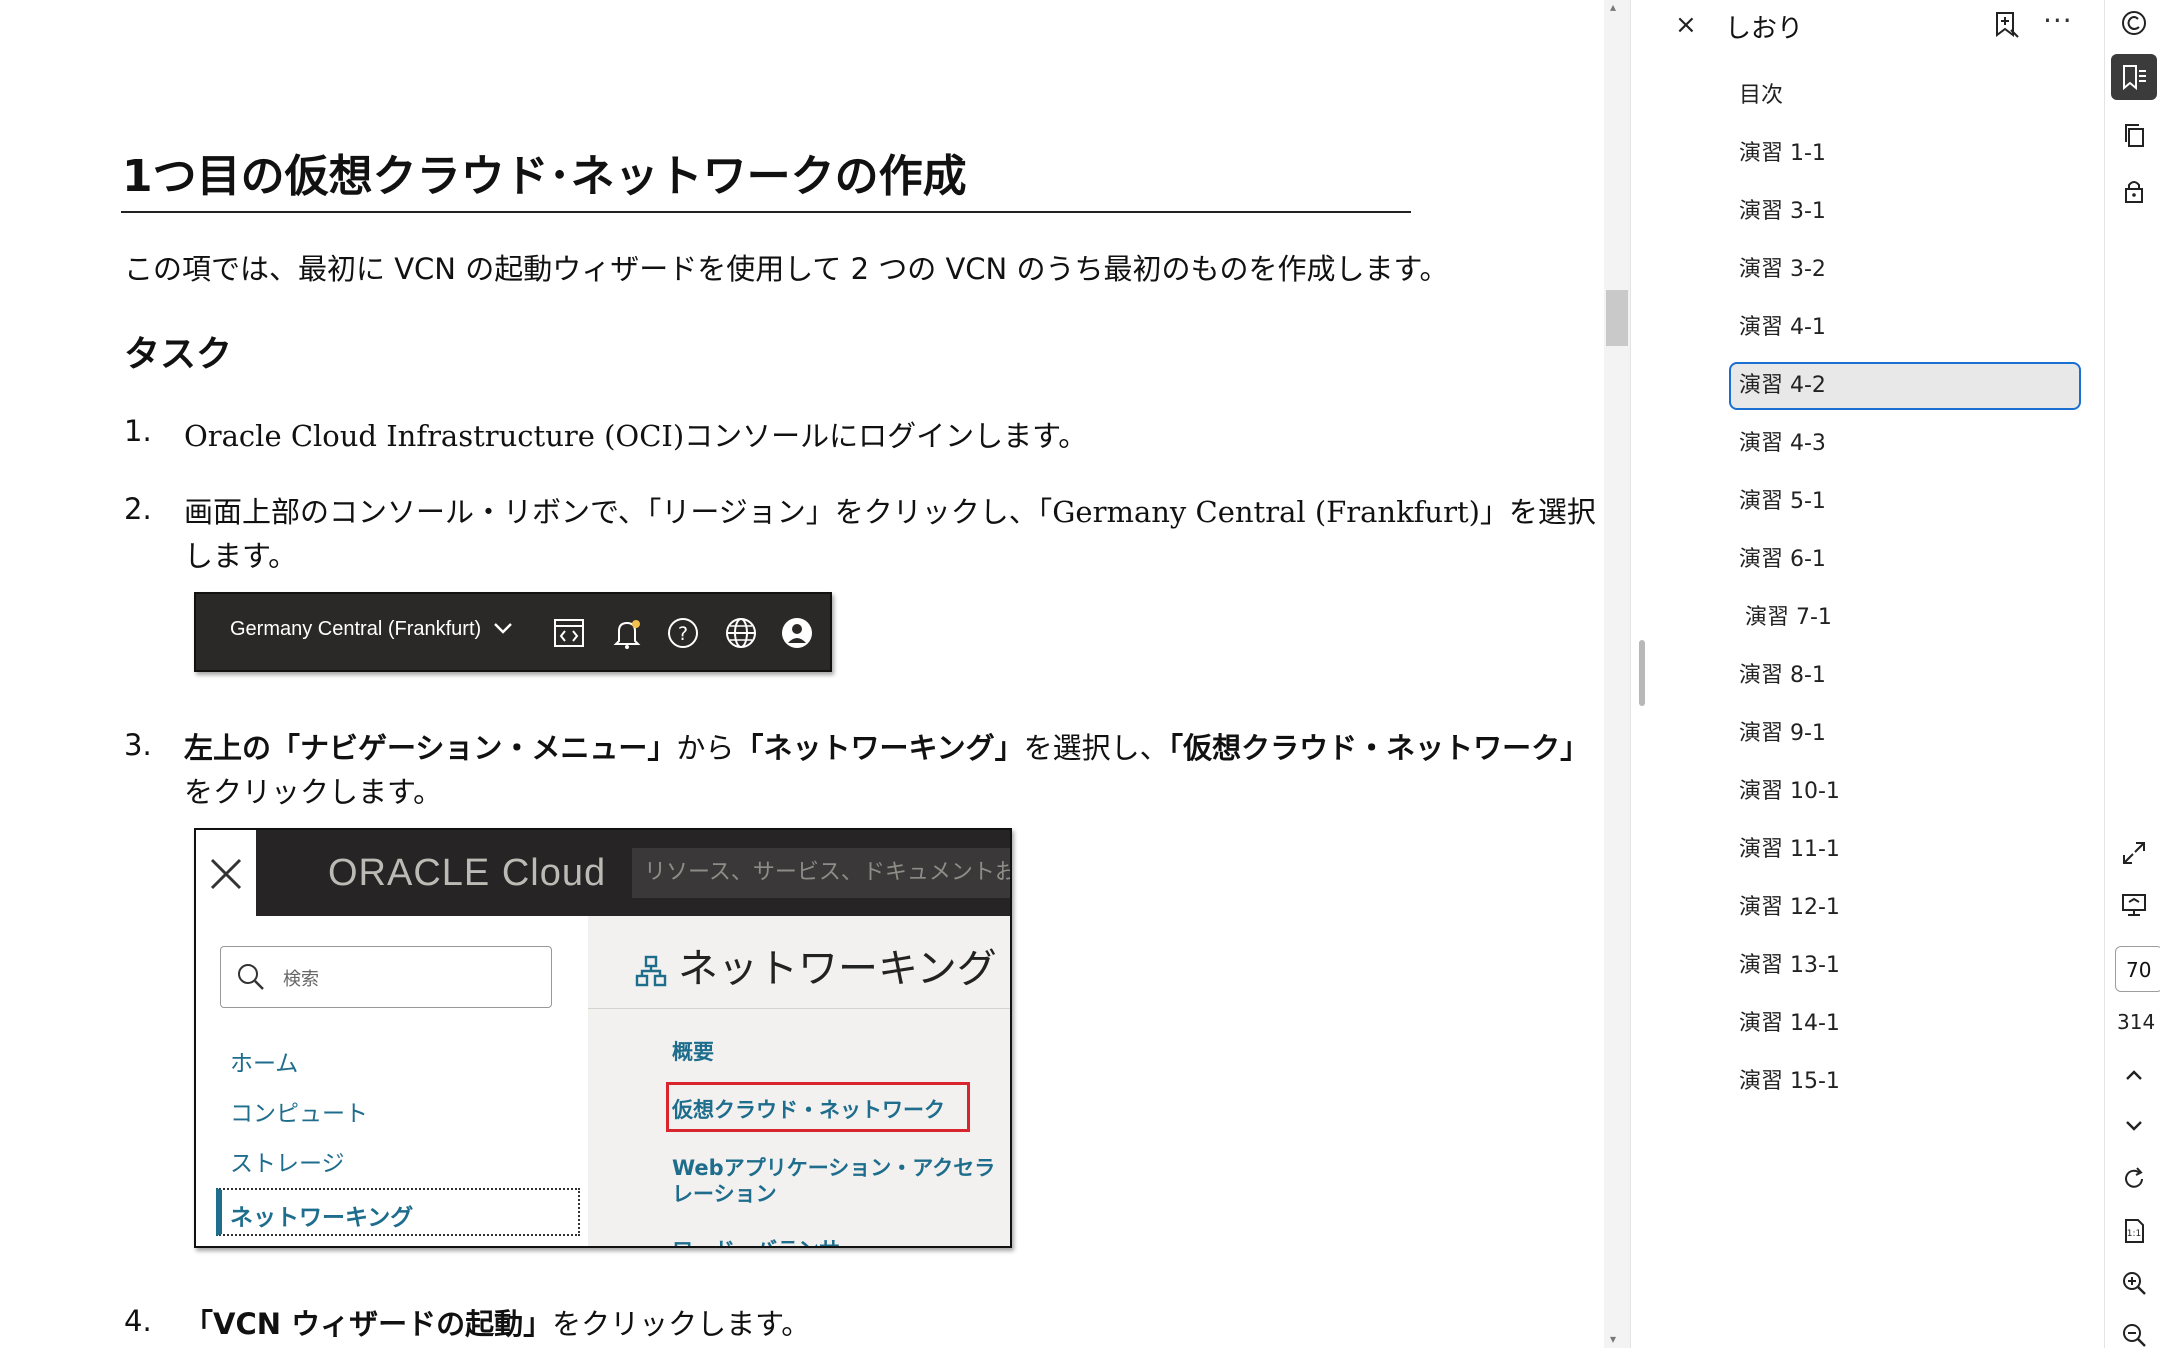 Image resolution: width=2160 pixels, height=1358 pixels. Describe the element at coordinates (879, 748) in the screenshot. I see `bold-term: 「ネットワーキング」` at that location.